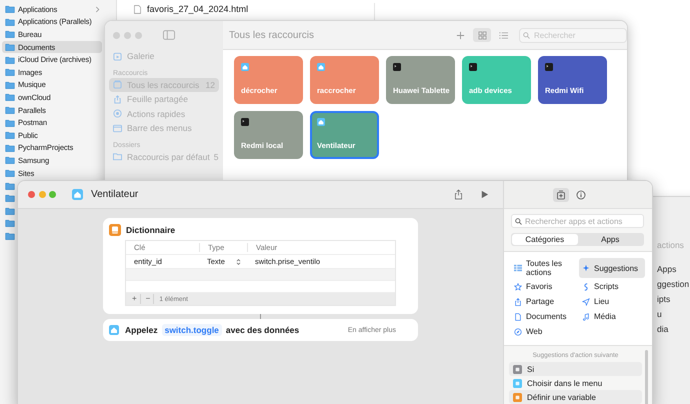 The height and width of the screenshot is (404, 690). What do you see at coordinates (544, 286) in the screenshot?
I see `category-item: Favoris` at bounding box center [544, 286].